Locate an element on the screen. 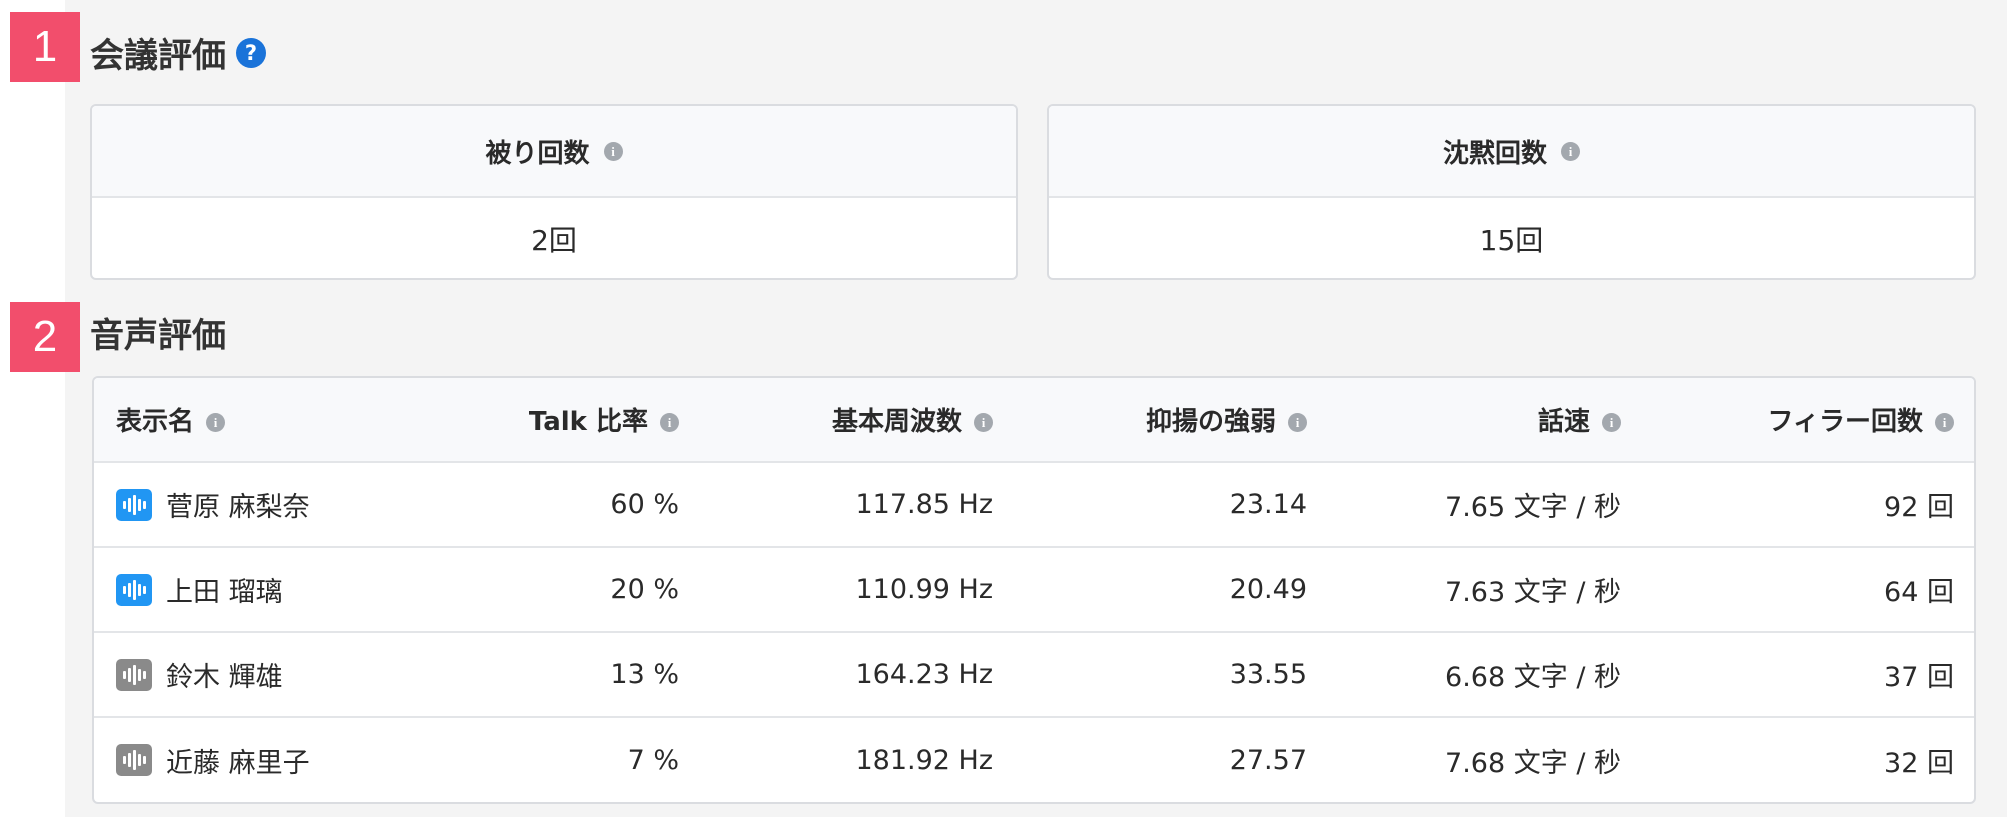 This screenshot has width=2007, height=817. intonation-cell: 33.55 is located at coordinates (1268, 674).